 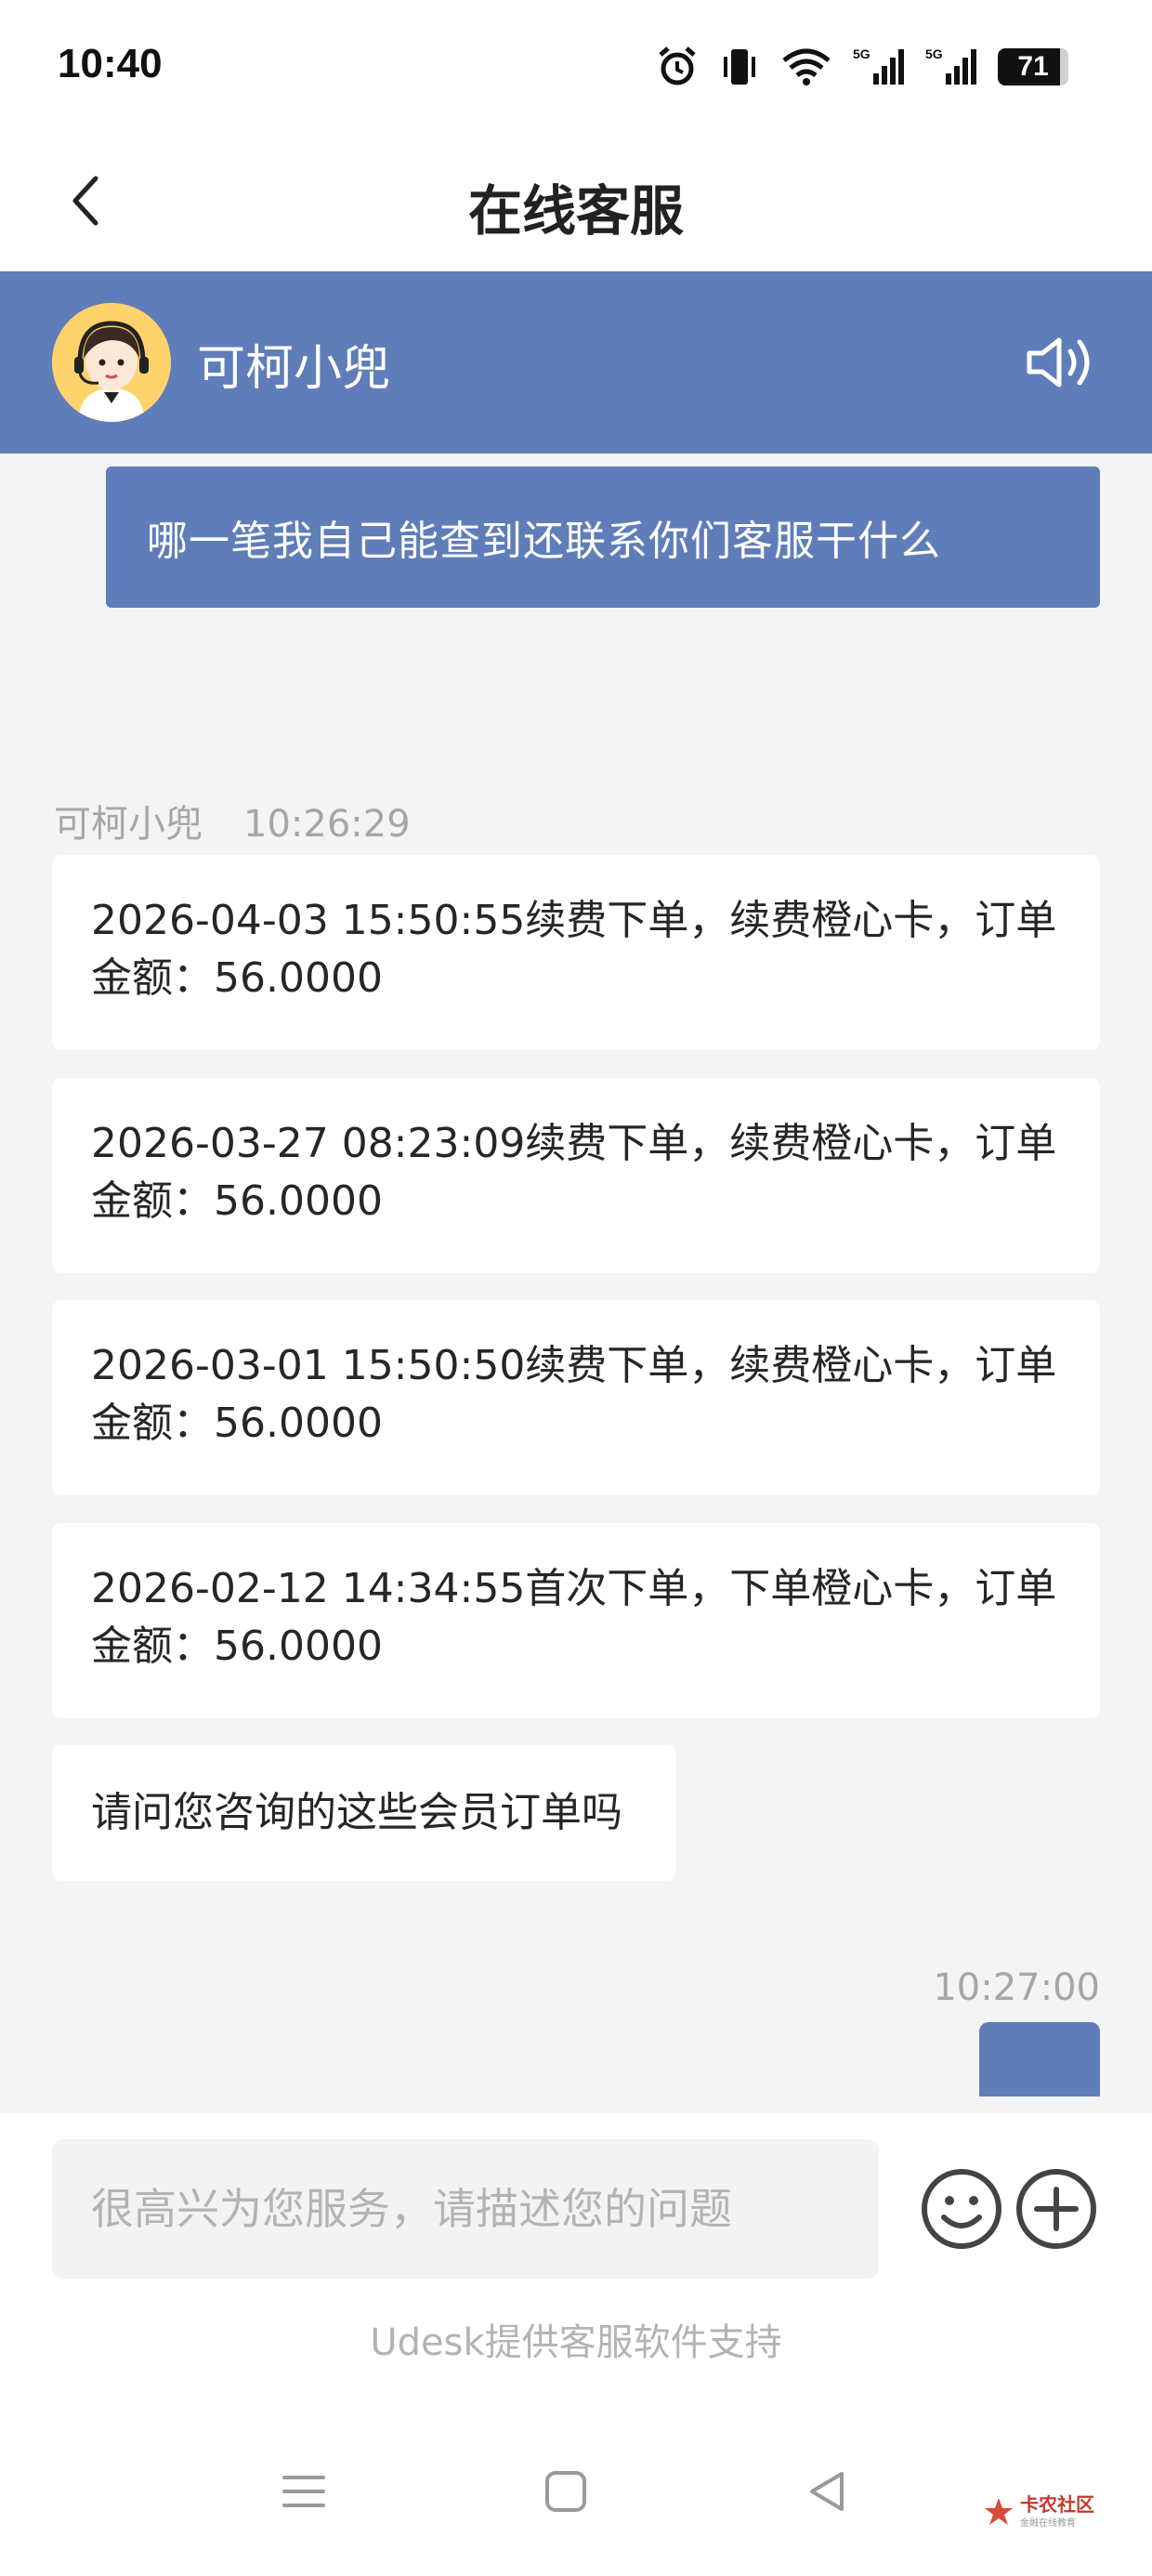 What do you see at coordinates (1057, 2504) in the screenshot?
I see `watermark-text: 卡农社区` at bounding box center [1057, 2504].